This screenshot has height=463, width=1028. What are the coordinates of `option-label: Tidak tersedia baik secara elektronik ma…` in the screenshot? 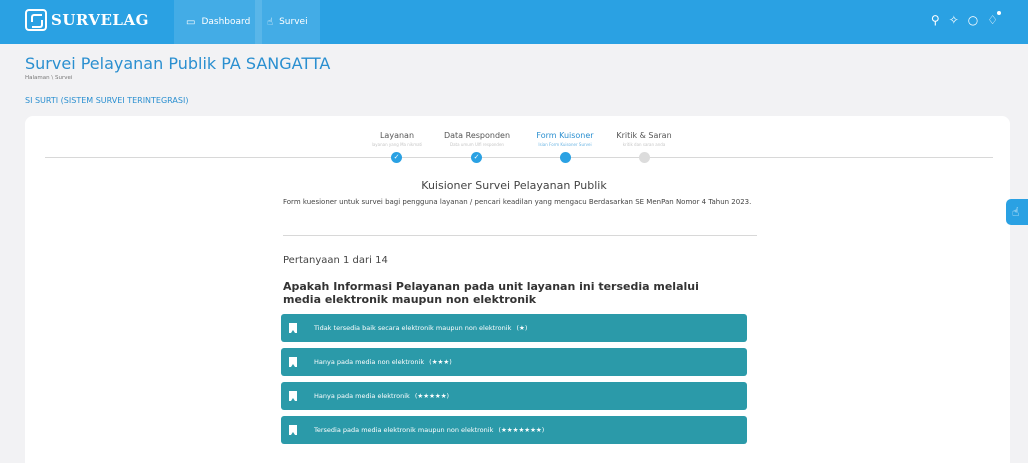 It's located at (413, 328).